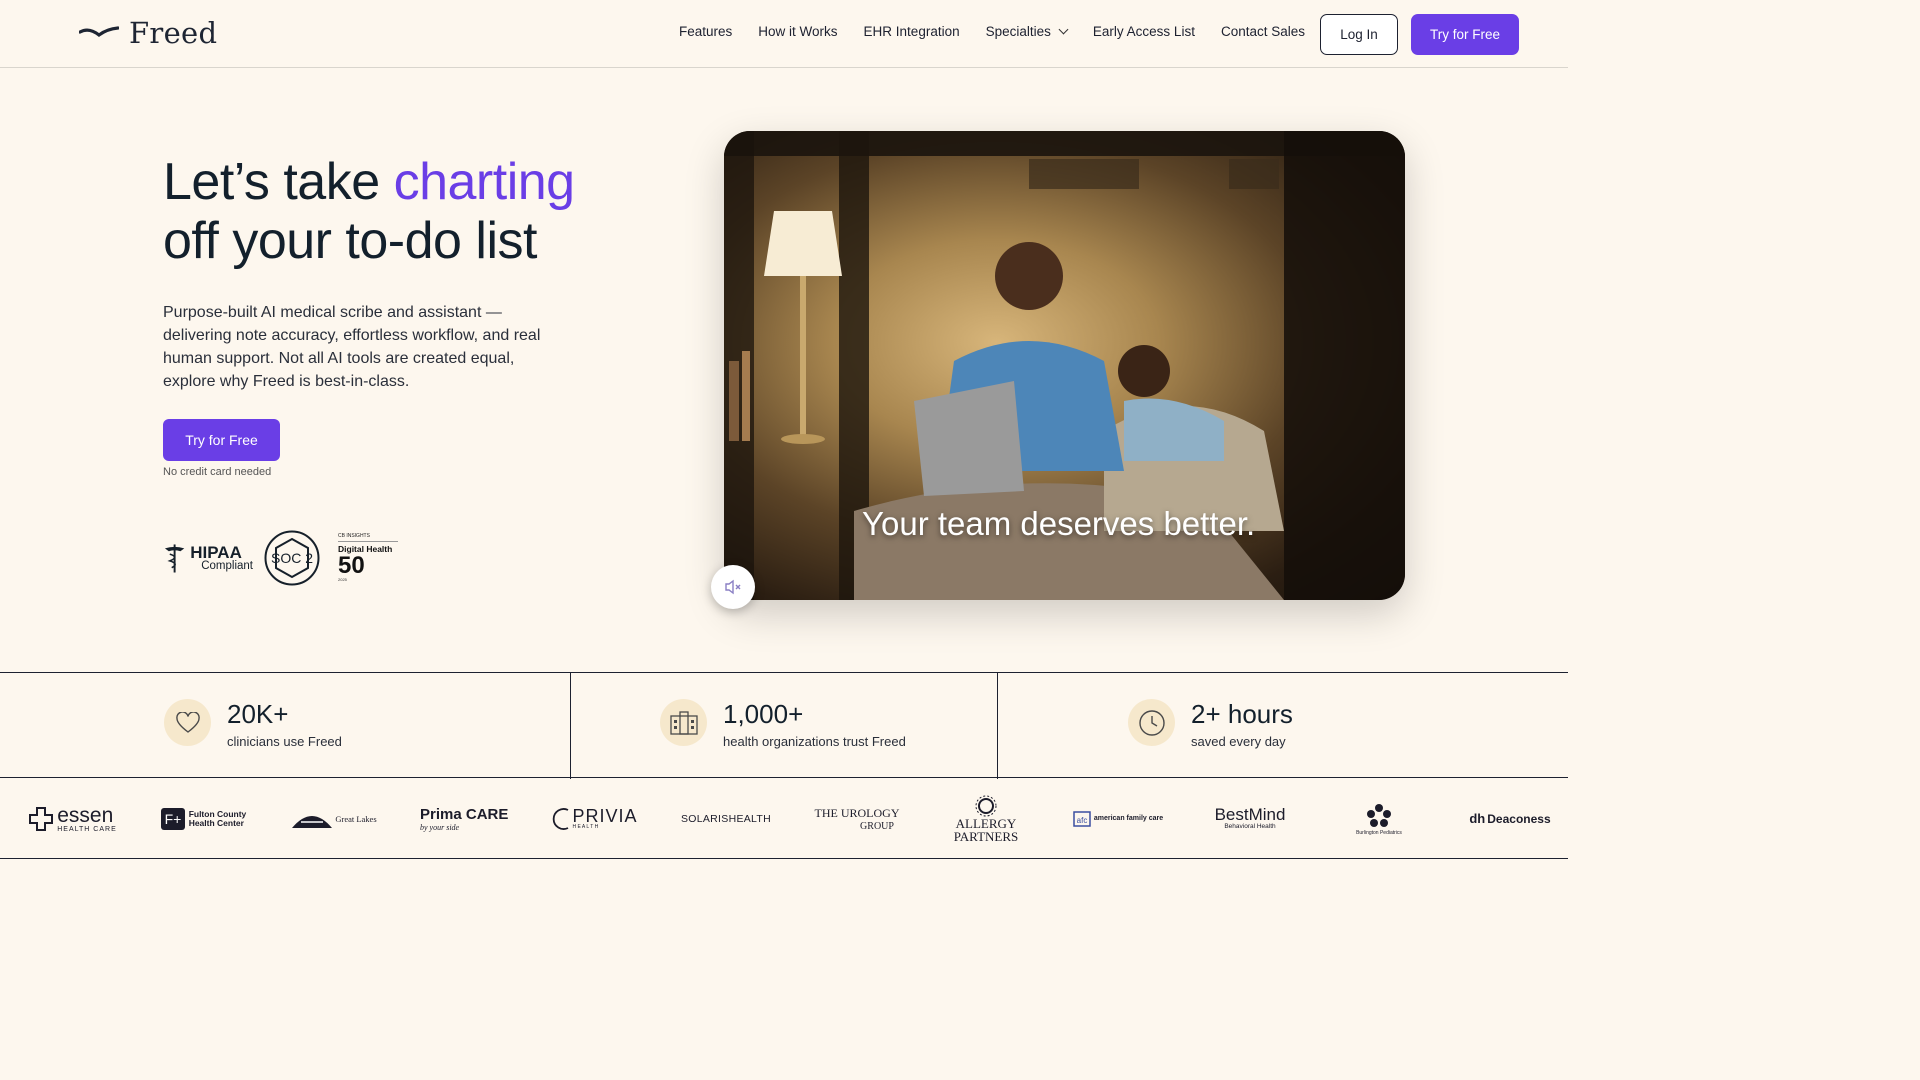 The height and width of the screenshot is (1080, 1920). Describe the element at coordinates (227, 565) in the screenshot. I see `hipaa-subtitle: Compliant` at that location.